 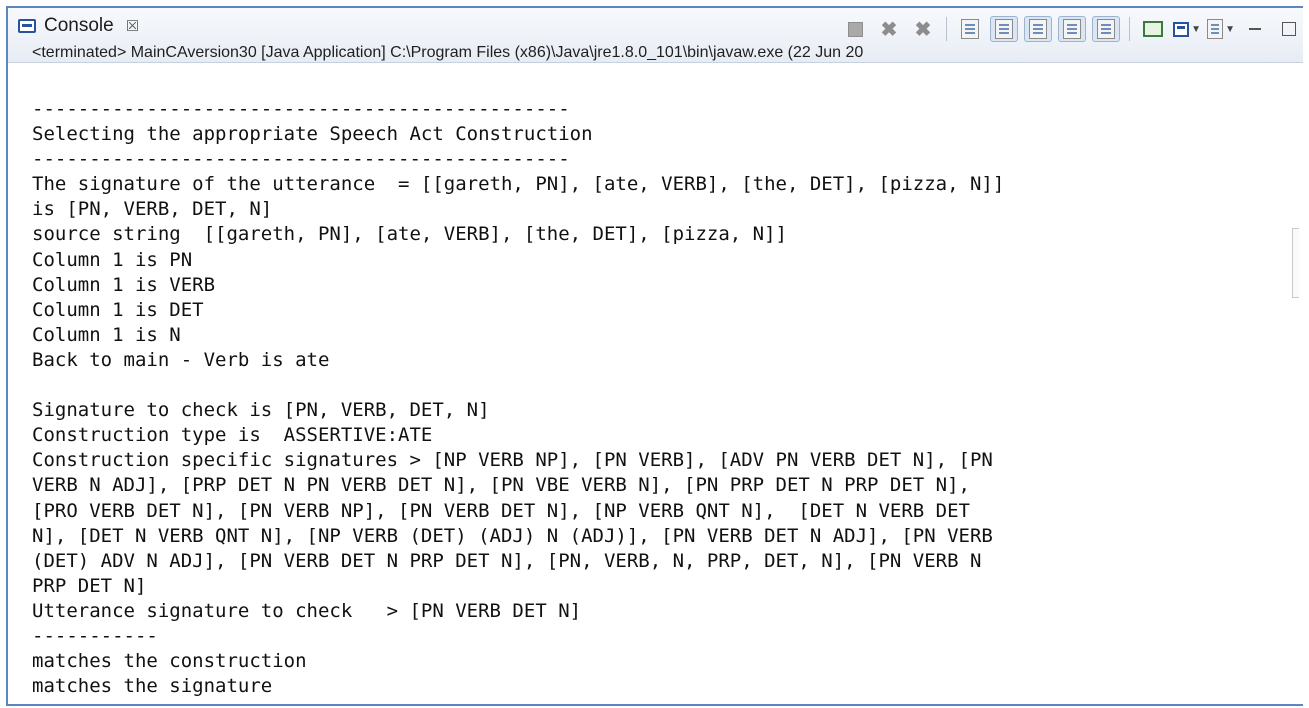 I want to click on minimize-icon, so click(x=1255, y=29).